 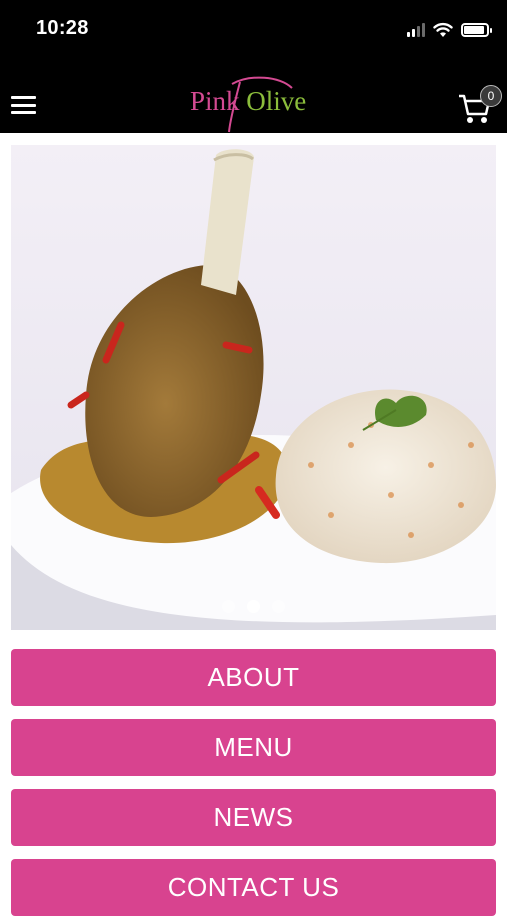 What do you see at coordinates (253, 817) in the screenshot?
I see `news-button: NEWS` at bounding box center [253, 817].